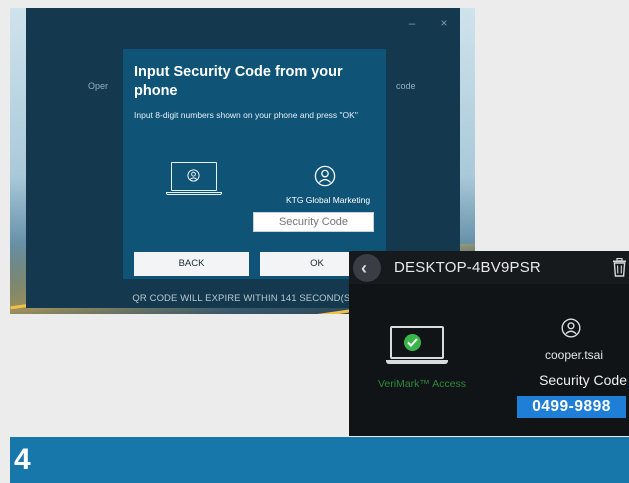  What do you see at coordinates (406, 86) in the screenshot?
I see `background-text-right: code` at bounding box center [406, 86].